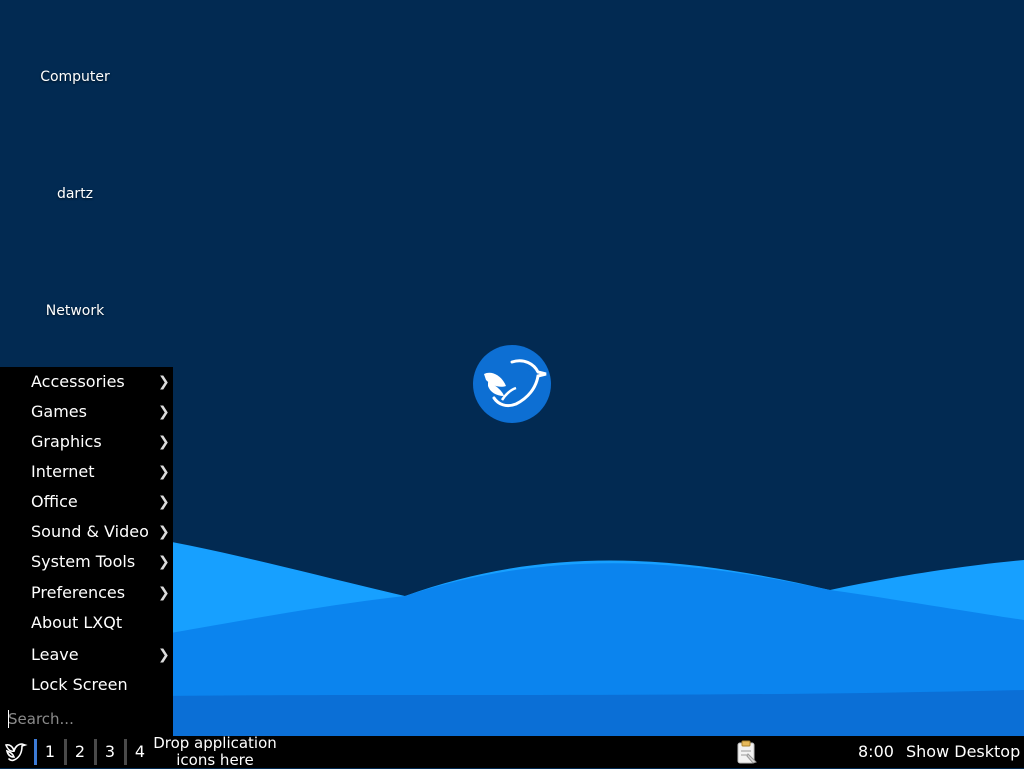 The width and height of the screenshot is (1024, 769). What do you see at coordinates (55, 654) in the screenshot?
I see `menu-item-label: Leave` at bounding box center [55, 654].